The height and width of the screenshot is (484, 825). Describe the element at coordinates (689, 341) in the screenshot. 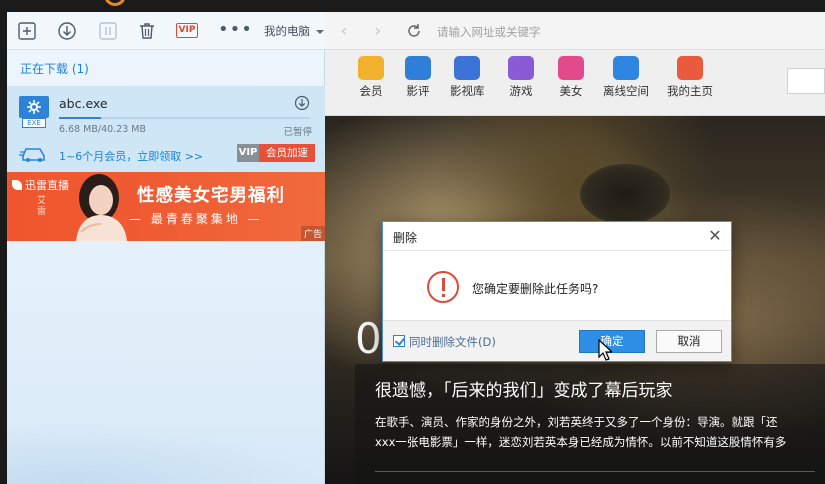

I see `cancel-button: 取消` at that location.